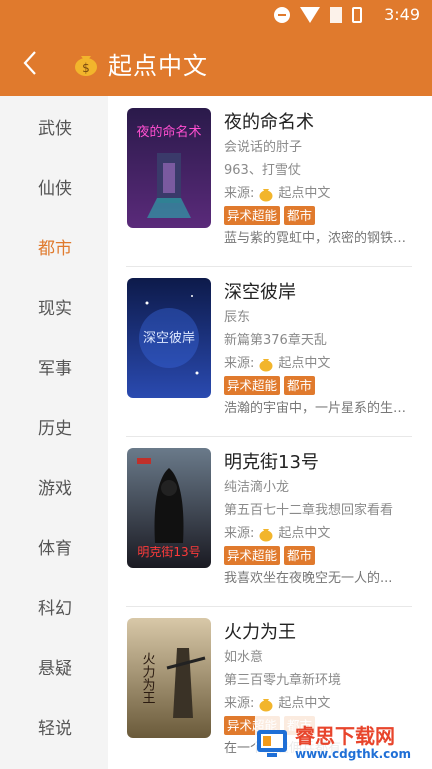 This screenshot has height=769, width=432. I want to click on sidebar-item-label: 科幻, so click(55, 608).